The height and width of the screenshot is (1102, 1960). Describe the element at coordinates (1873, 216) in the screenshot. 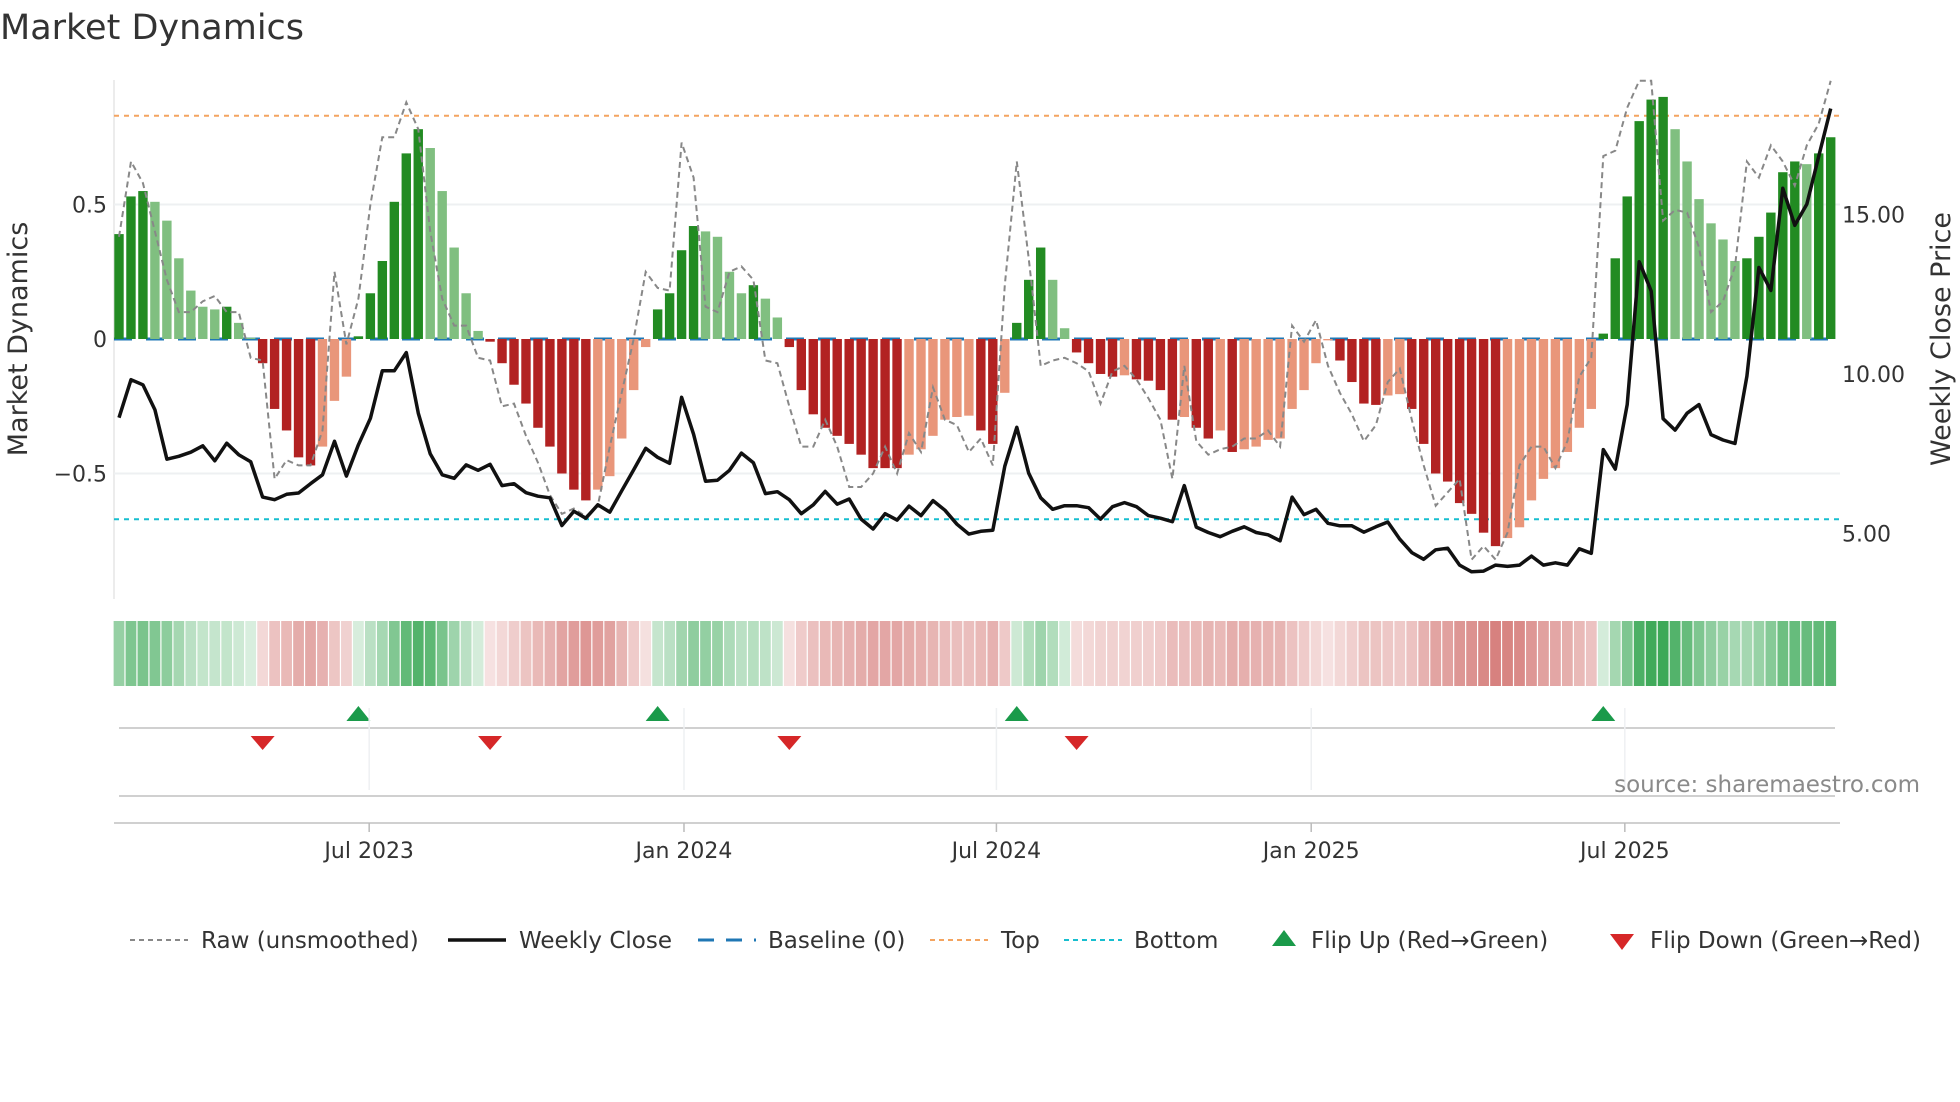

I see `right-tick-label: 15.00` at that location.